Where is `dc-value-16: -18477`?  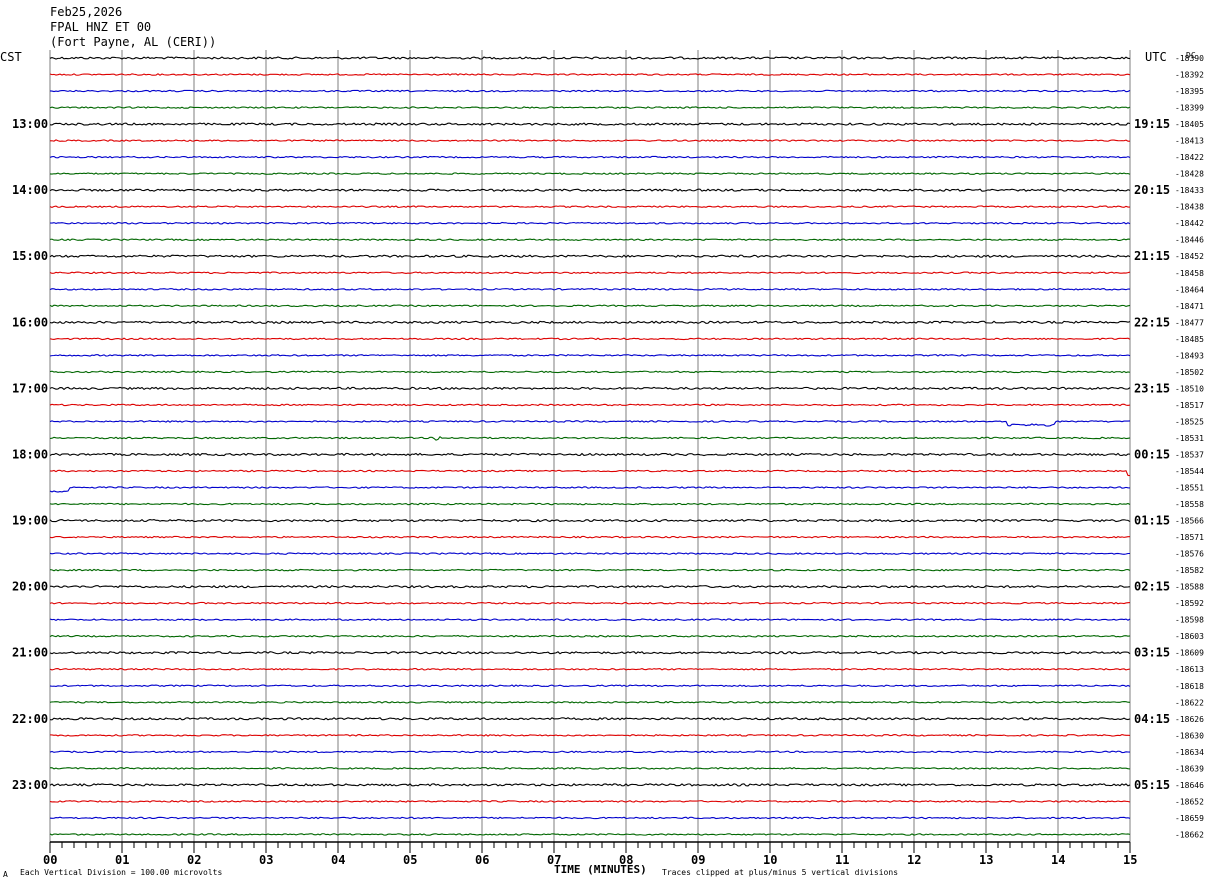 dc-value-16: -18477 is located at coordinates (1189, 322).